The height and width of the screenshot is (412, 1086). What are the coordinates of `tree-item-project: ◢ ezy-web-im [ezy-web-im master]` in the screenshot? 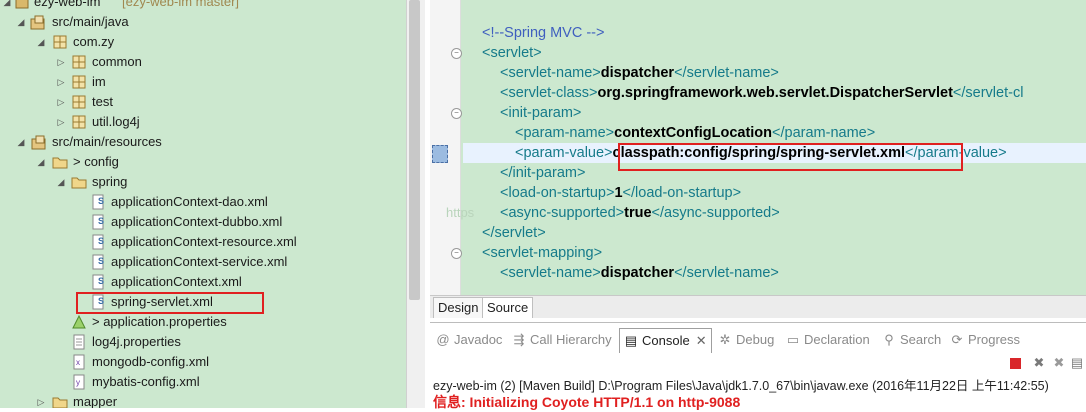 It's located at (203, 6).